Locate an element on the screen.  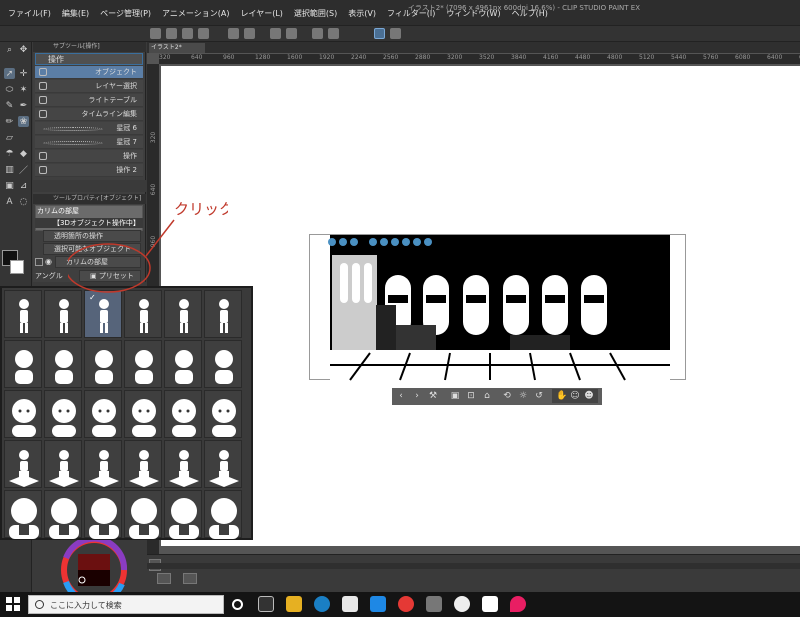
transparent-operation-dropdown: 透明箇所の操作 is located at coordinates (92, 236).